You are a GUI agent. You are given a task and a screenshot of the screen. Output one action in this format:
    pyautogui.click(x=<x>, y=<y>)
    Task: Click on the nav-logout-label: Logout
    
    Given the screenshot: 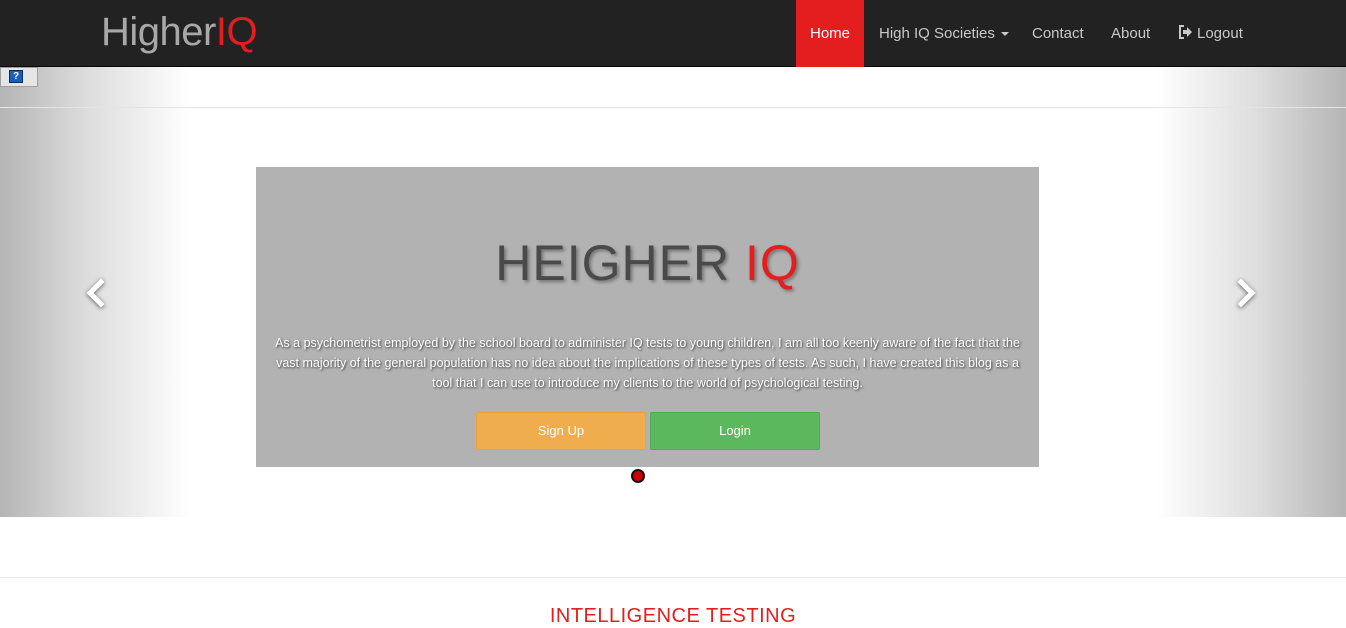 What is the action you would take?
    pyautogui.click(x=1220, y=33)
    